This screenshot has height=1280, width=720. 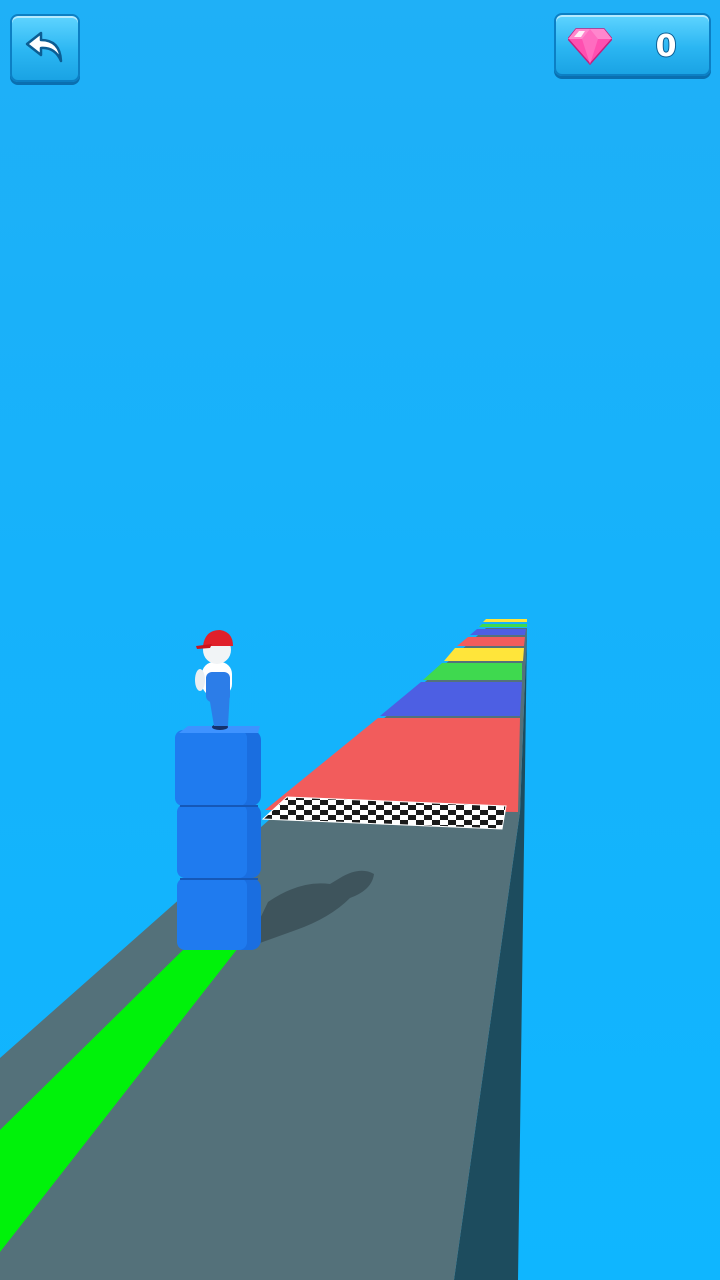 What do you see at coordinates (590, 46) in the screenshot?
I see `diamond-gem-icon` at bounding box center [590, 46].